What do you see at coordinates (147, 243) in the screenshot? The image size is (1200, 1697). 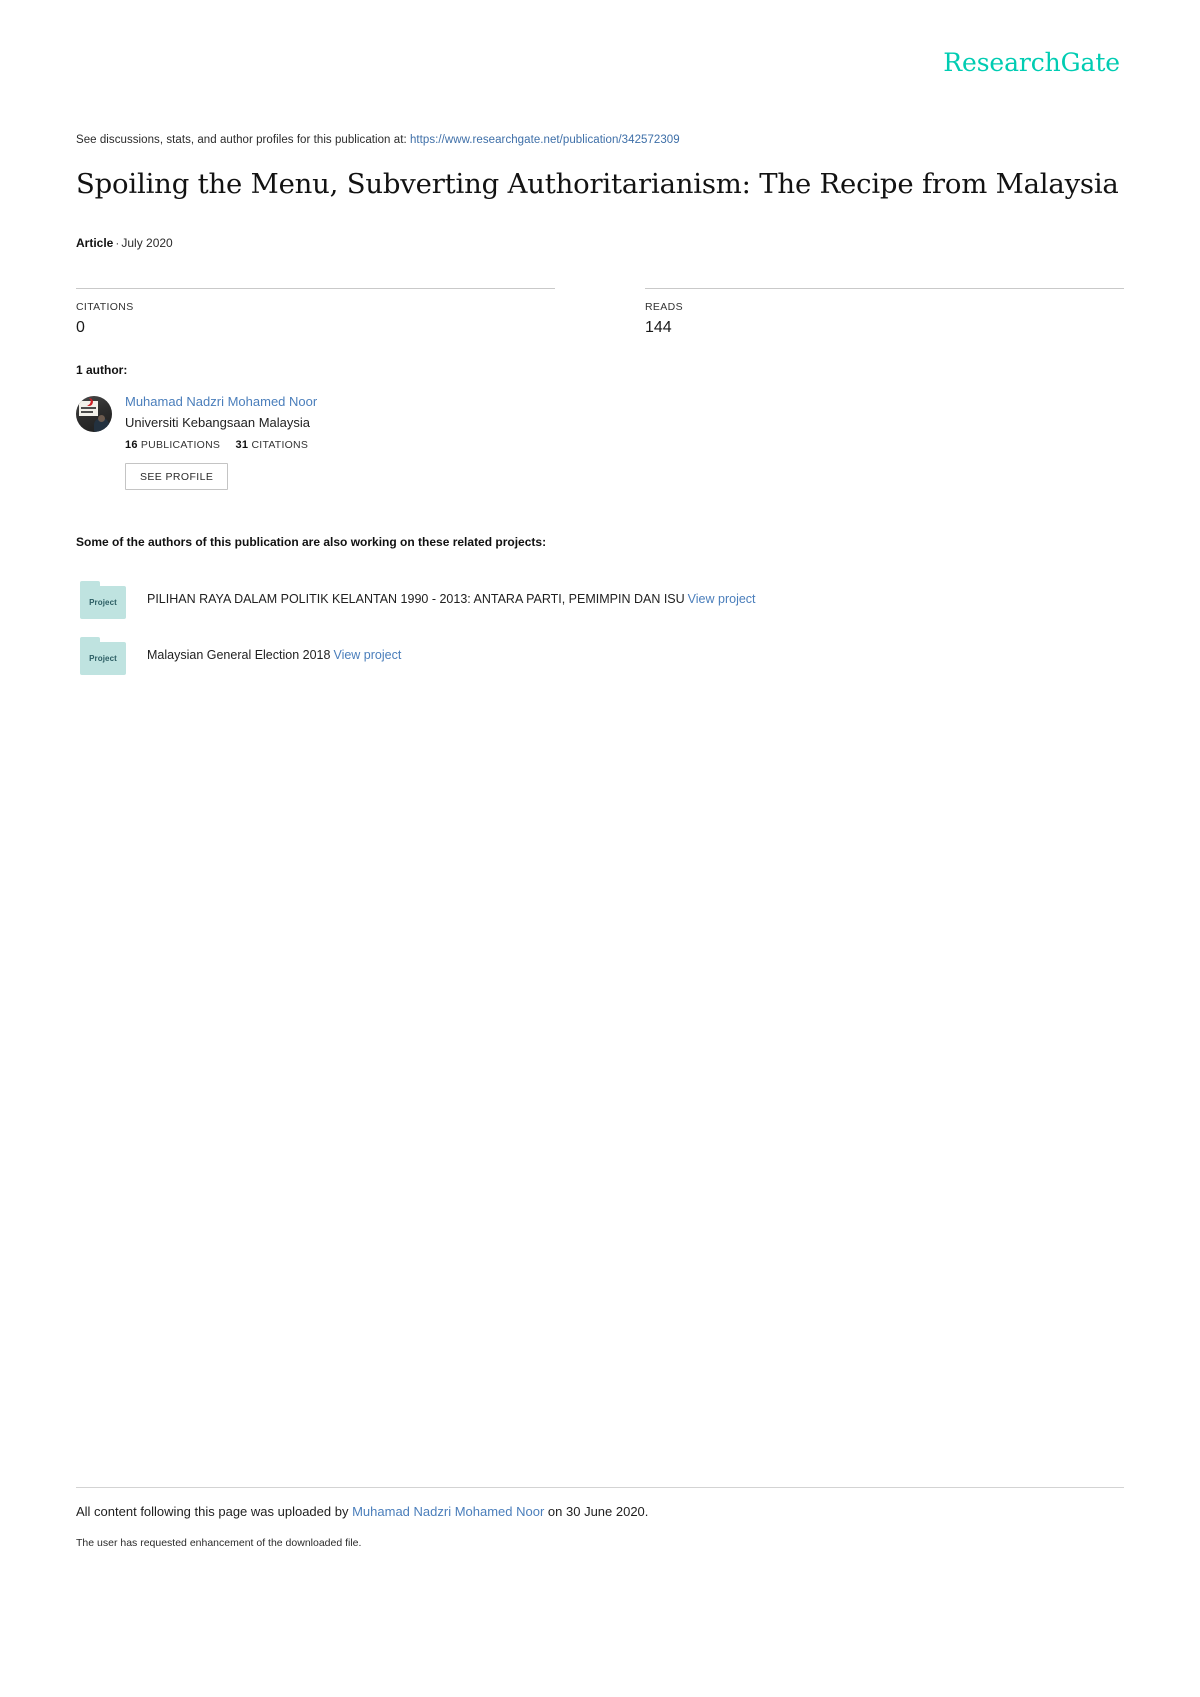 I see `article-date-label: July 2020` at bounding box center [147, 243].